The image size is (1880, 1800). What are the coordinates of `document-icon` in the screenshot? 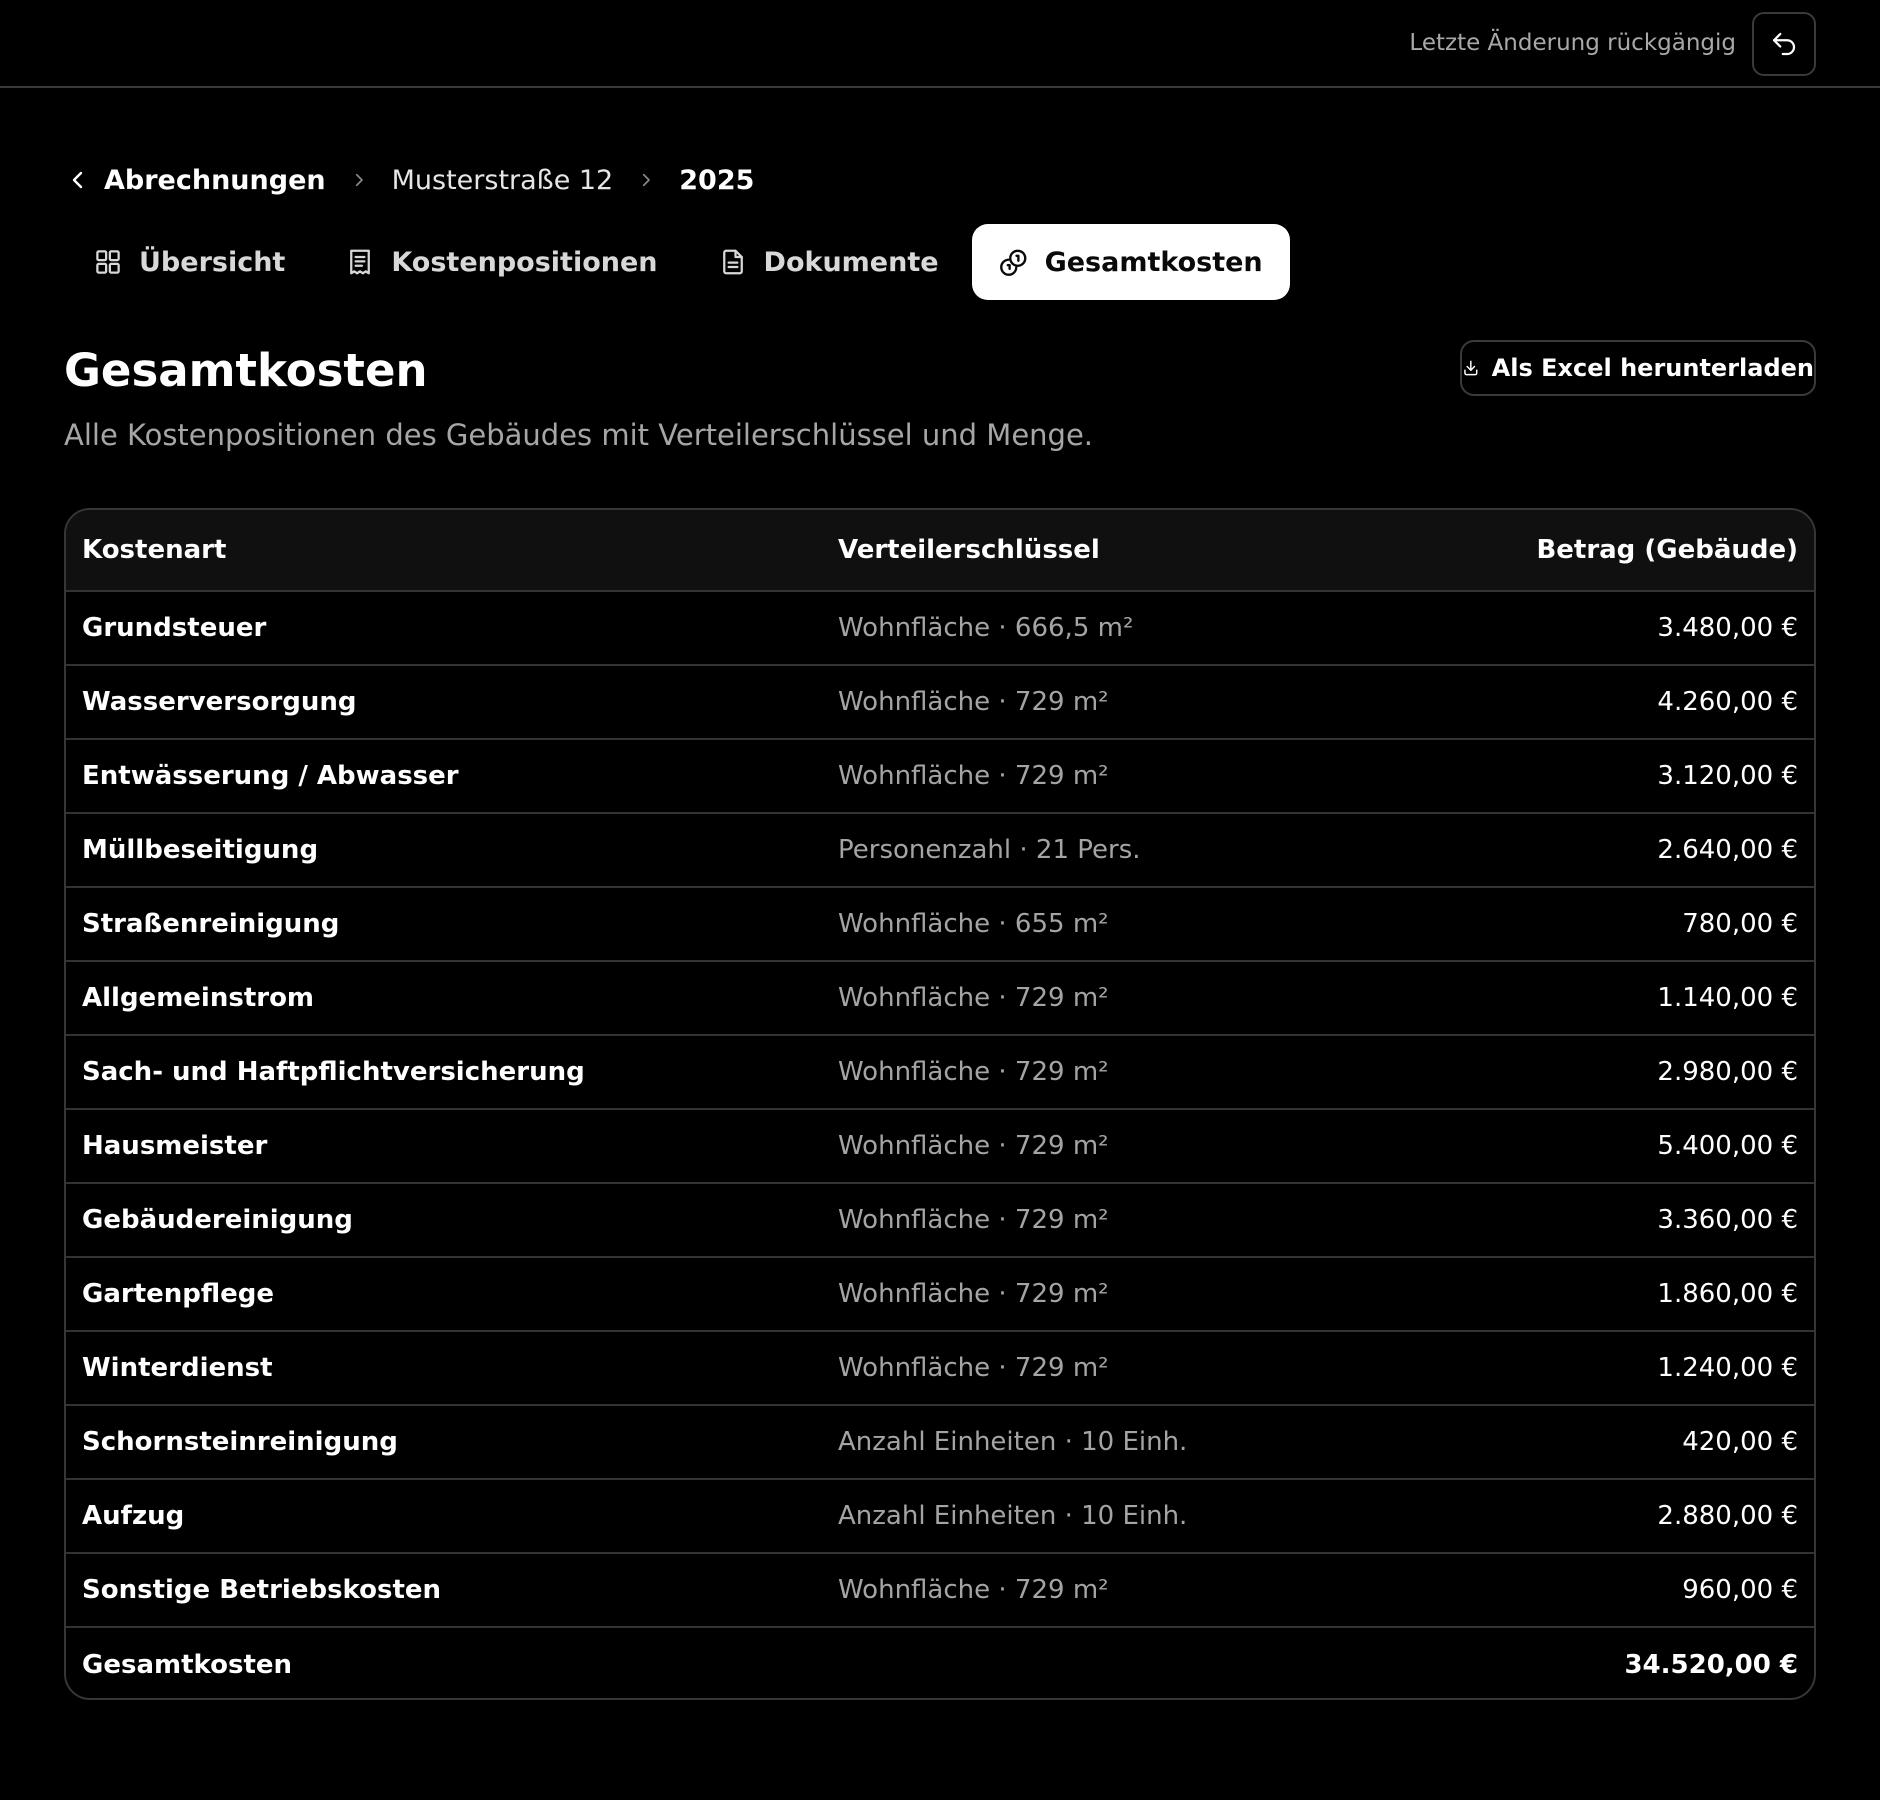 It's located at (732, 262).